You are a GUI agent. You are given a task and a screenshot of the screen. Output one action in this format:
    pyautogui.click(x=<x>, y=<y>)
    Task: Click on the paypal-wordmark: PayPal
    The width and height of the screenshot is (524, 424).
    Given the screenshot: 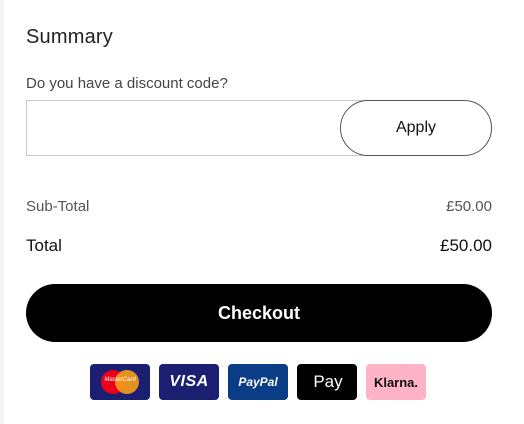 What is the action you would take?
    pyautogui.click(x=258, y=382)
    